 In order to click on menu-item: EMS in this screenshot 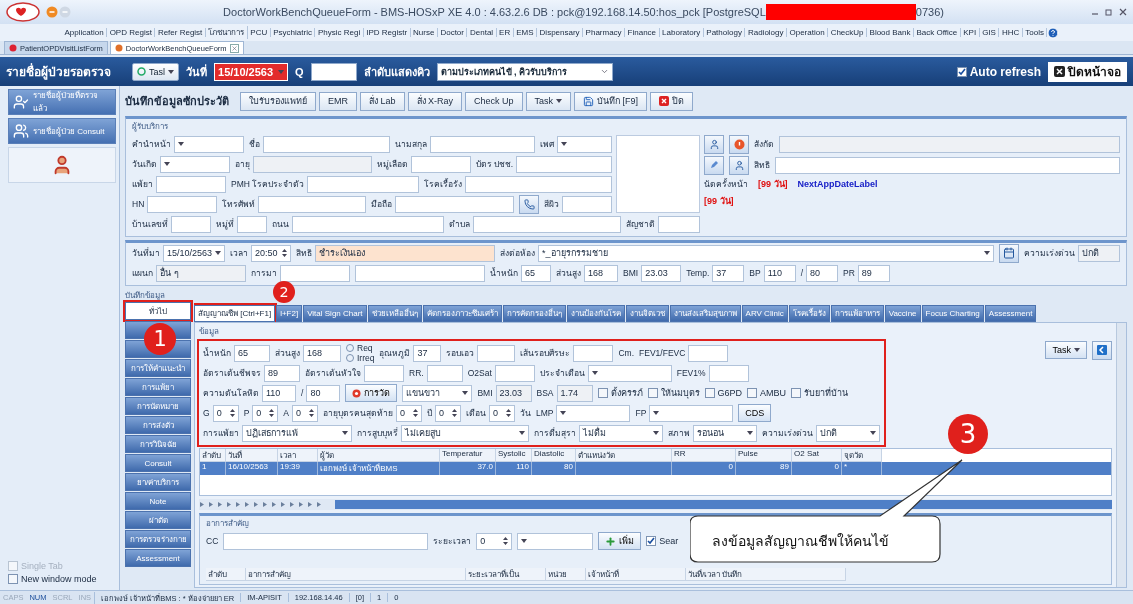, I will do `click(525, 32)`.